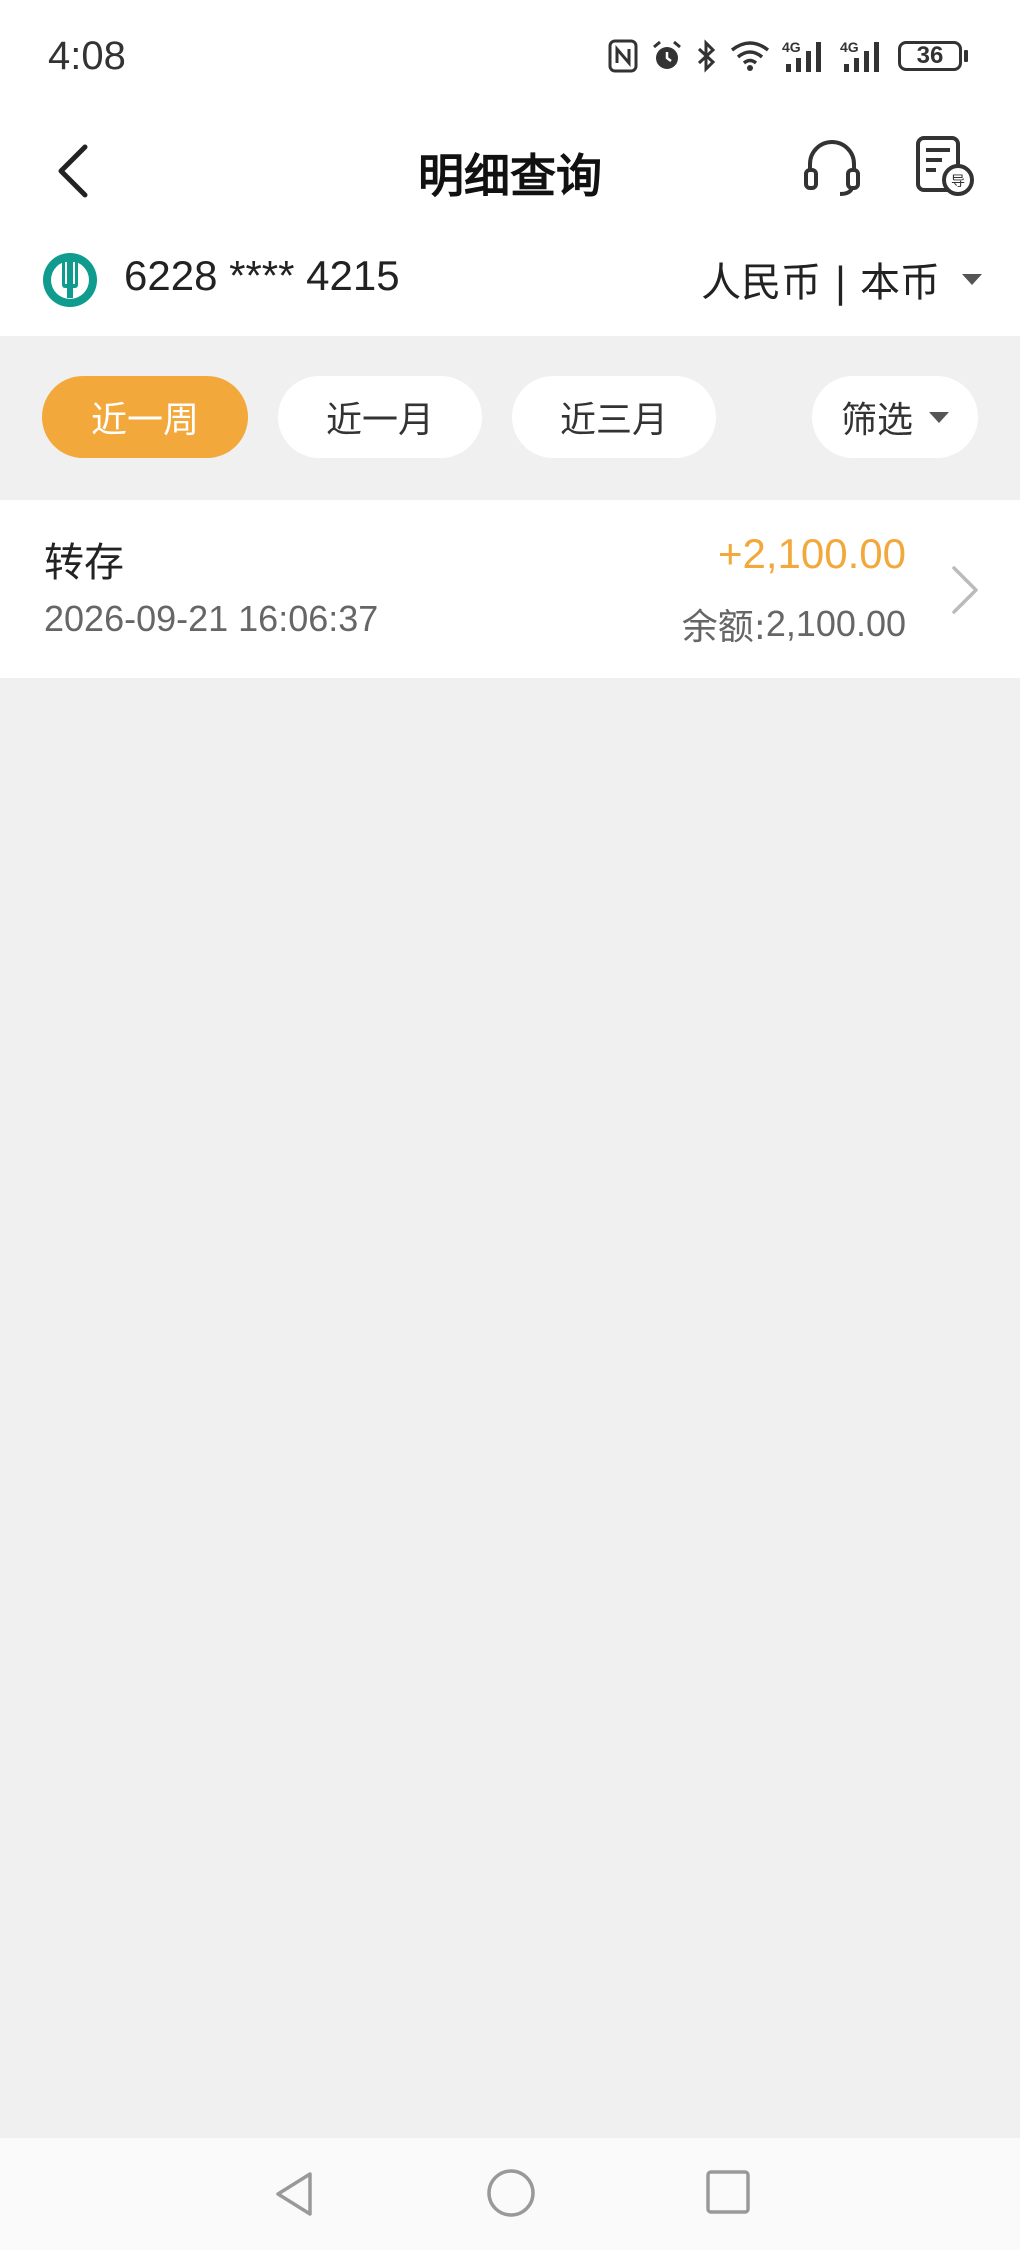 The width and height of the screenshot is (1020, 2250). Describe the element at coordinates (820, 283) in the screenshot. I see `currency-label: 人民币 | 本币` at that location.